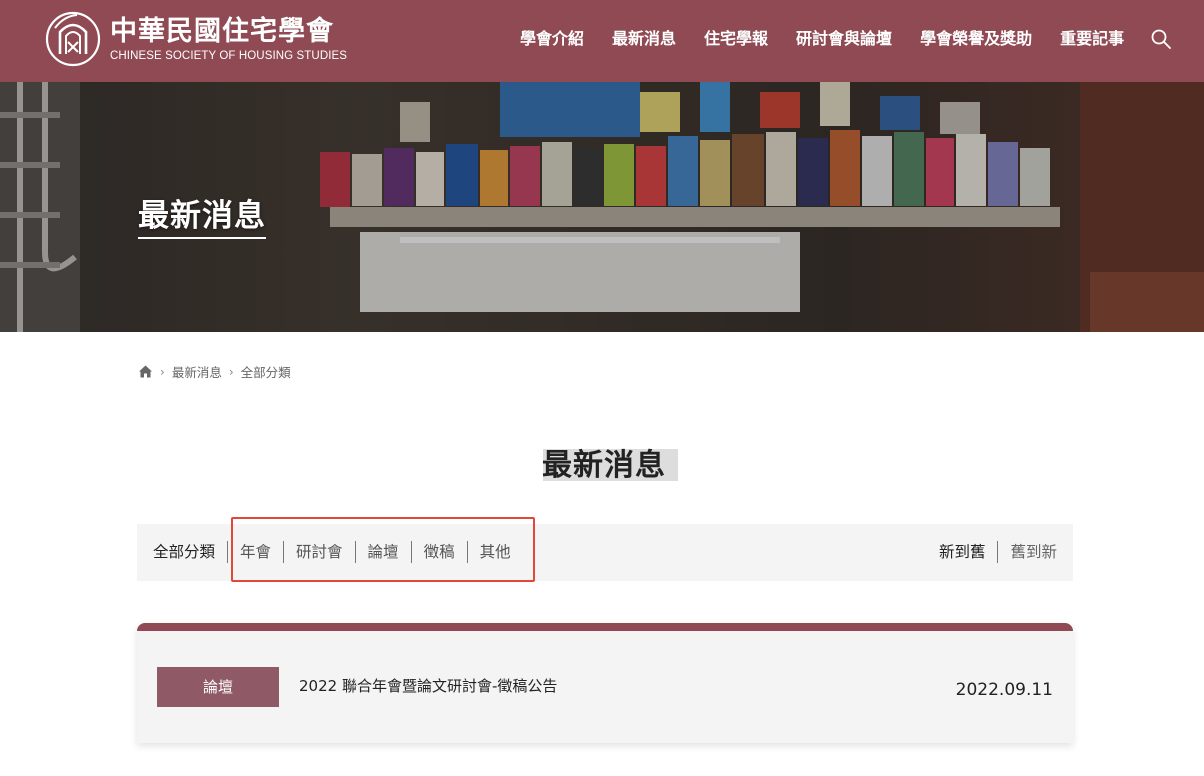 The height and width of the screenshot is (776, 1204). I want to click on news-title: 2022 聯合年會暨論文研討會-徵稿公告, so click(428, 685).